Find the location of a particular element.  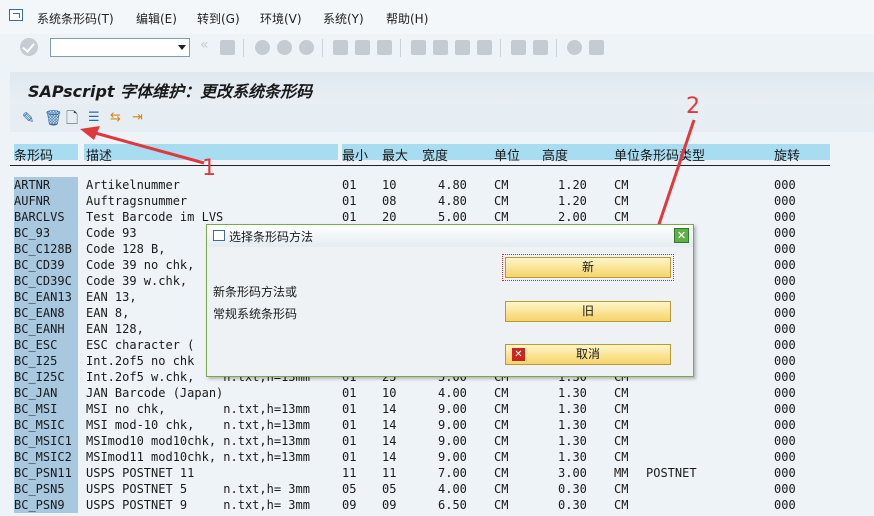

cancel-button: ✕ 取消 is located at coordinates (588, 354).